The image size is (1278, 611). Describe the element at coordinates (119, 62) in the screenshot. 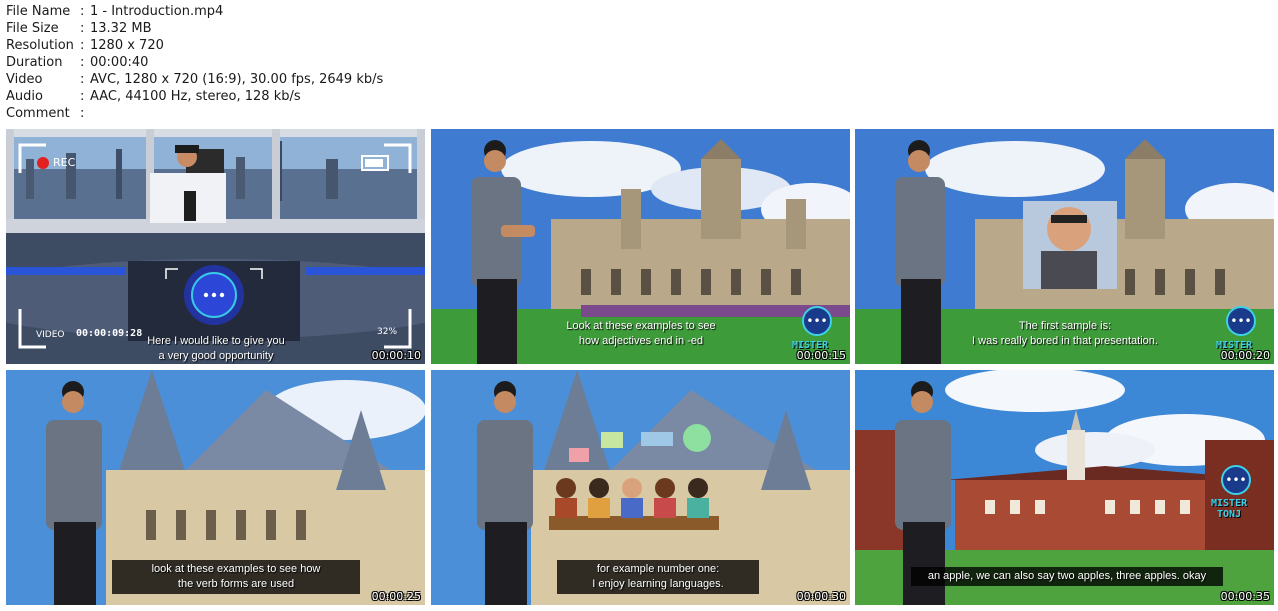

I see `info-value: 00:00:40` at that location.